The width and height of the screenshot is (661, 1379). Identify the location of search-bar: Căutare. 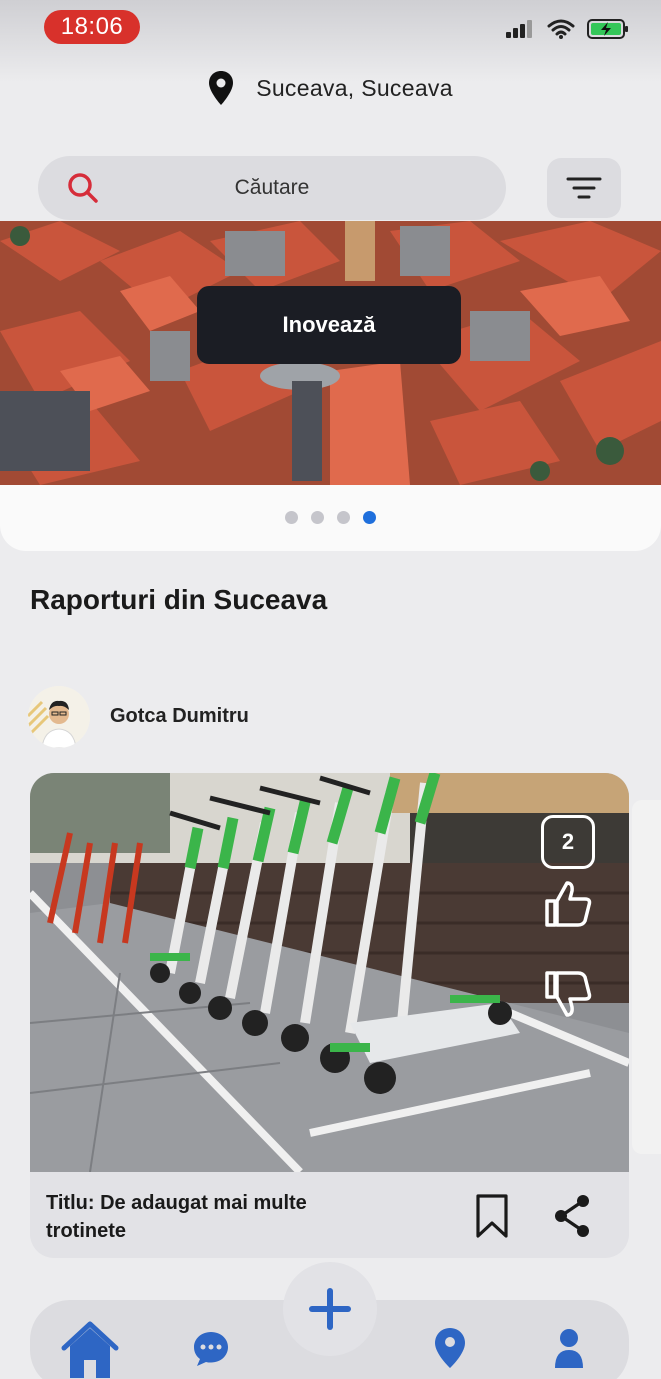
(272, 188).